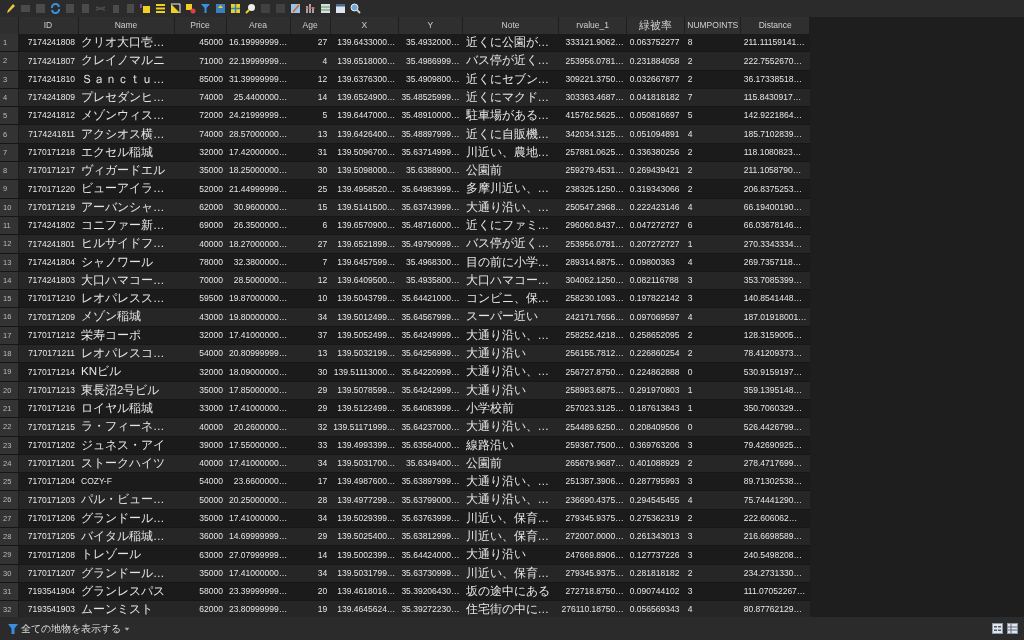 The width and height of the screenshot is (1024, 640). I want to click on column-header: Y, so click(430, 25).